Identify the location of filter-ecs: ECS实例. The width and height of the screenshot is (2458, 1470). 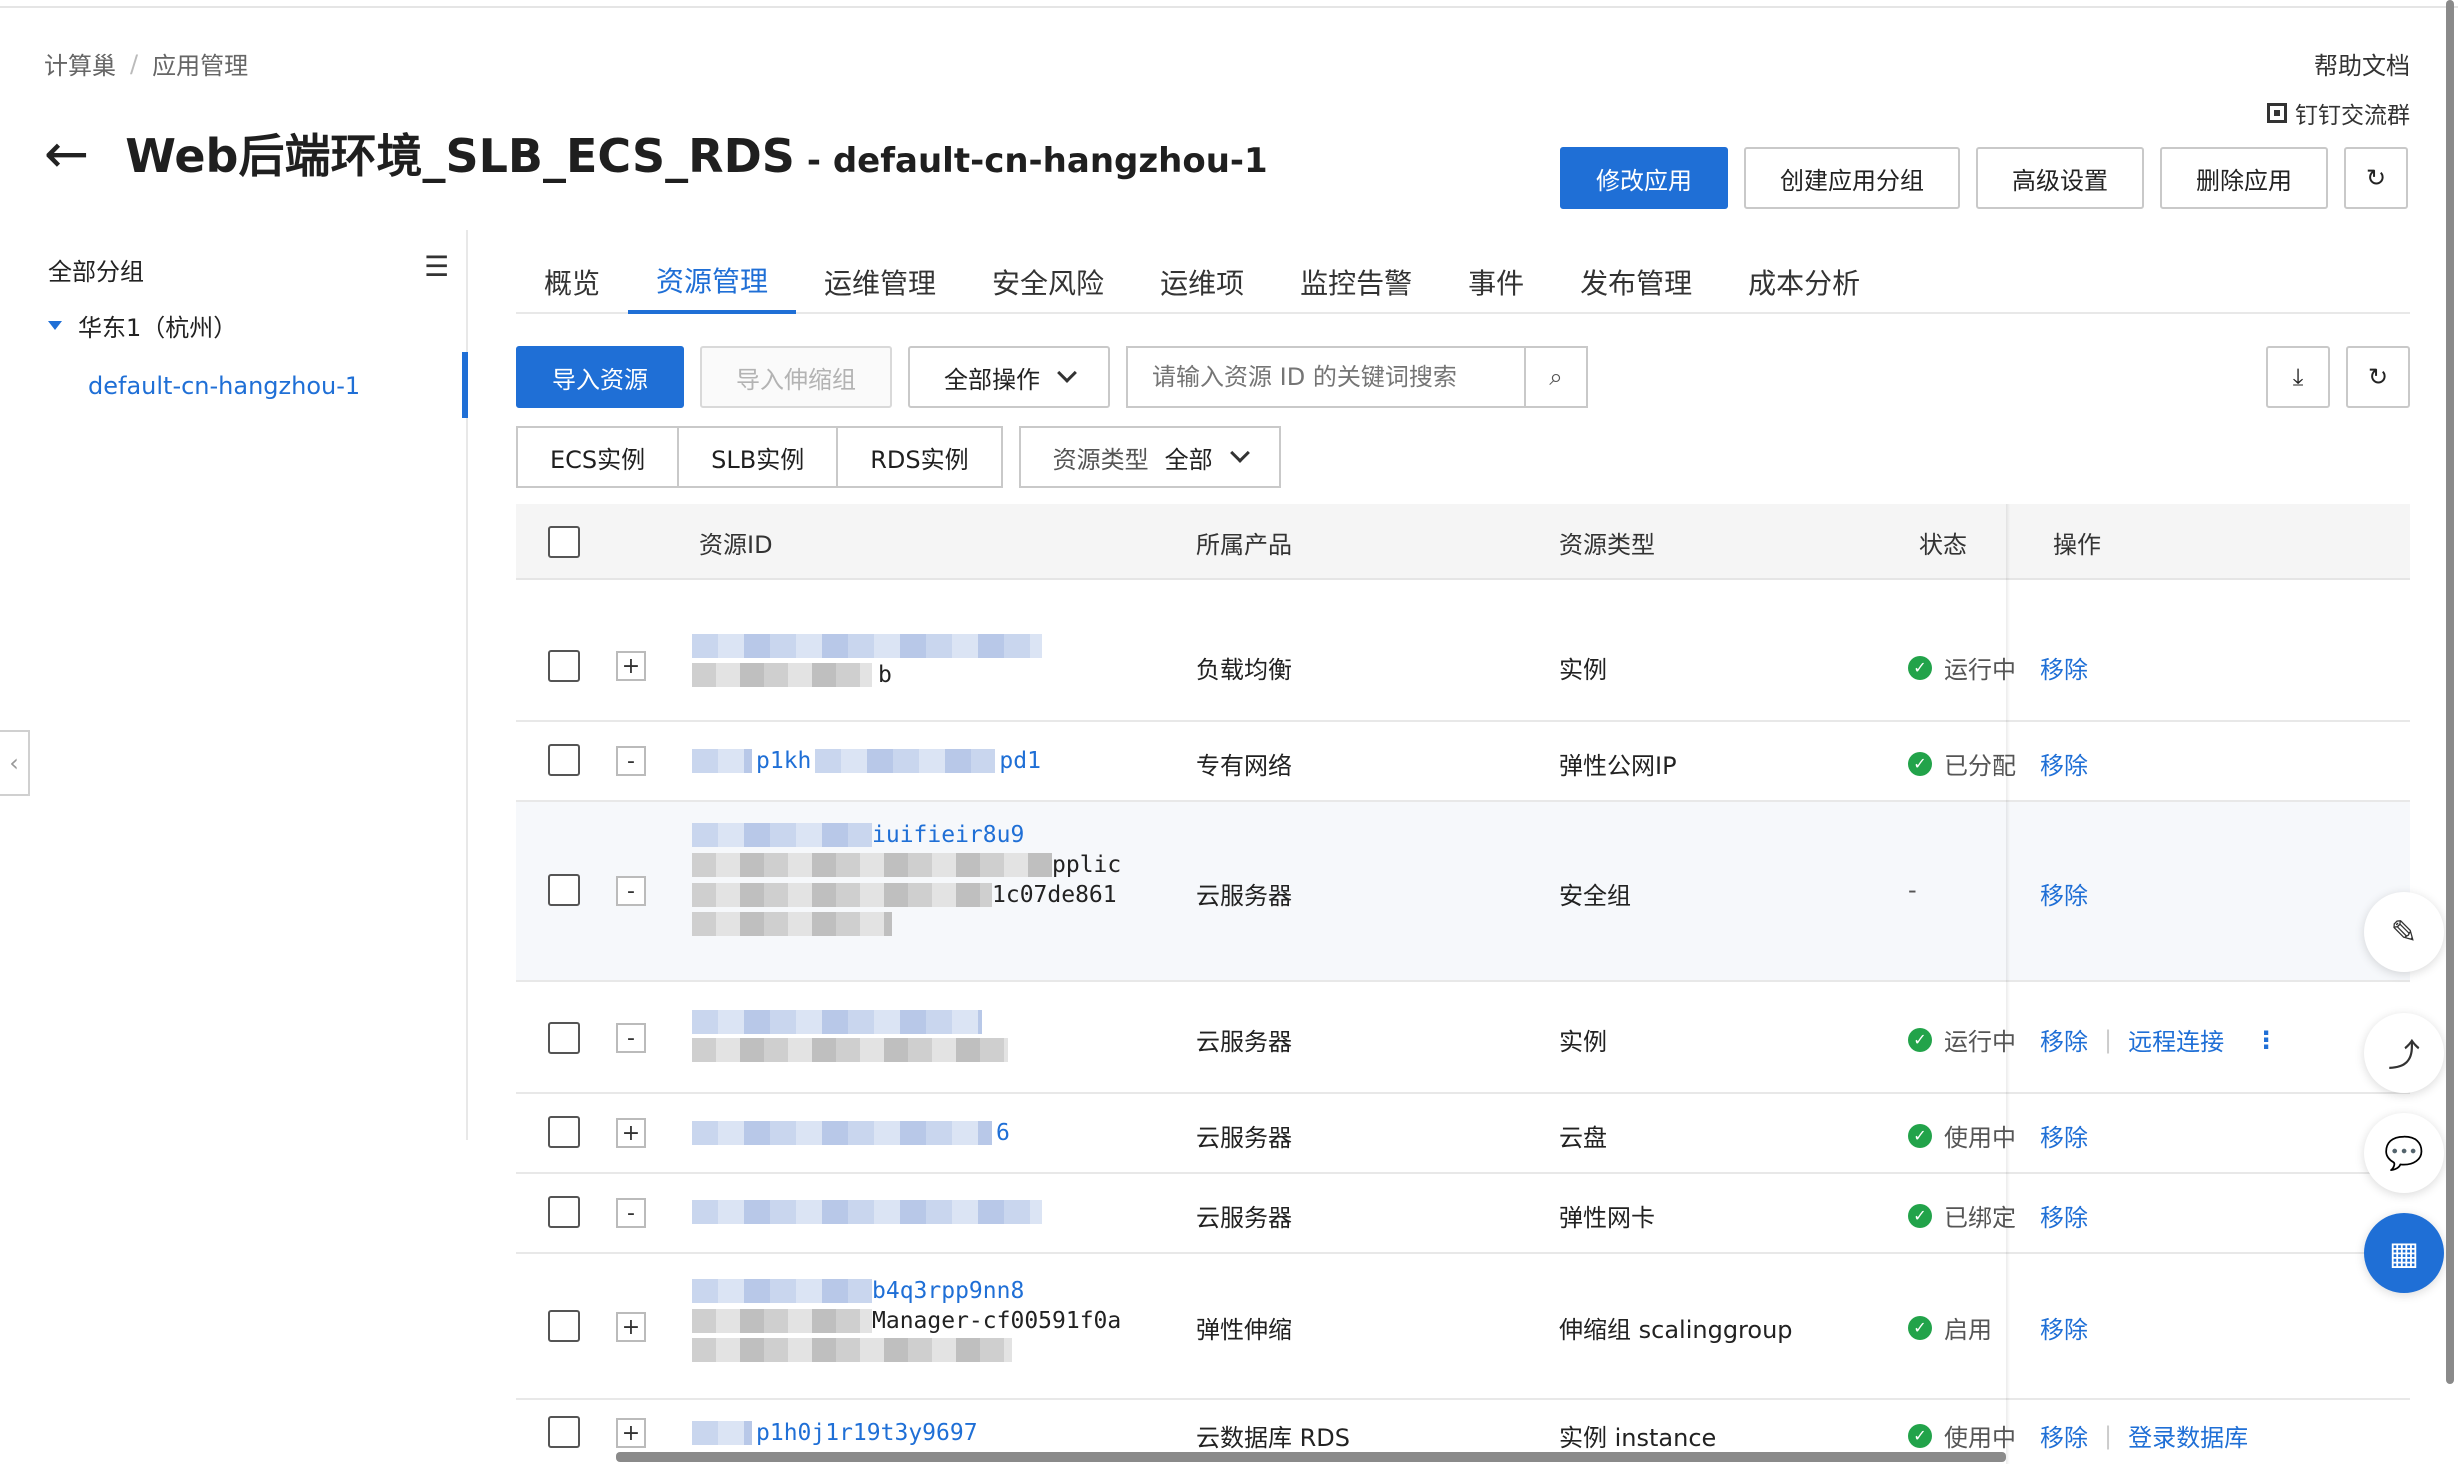
(599, 457).